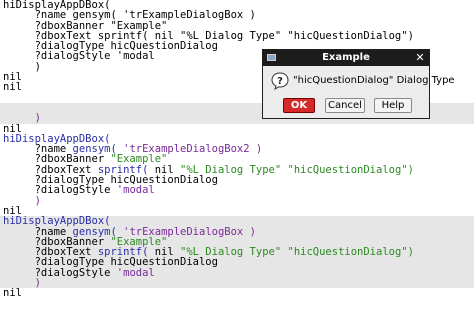 This screenshot has height=315, width=474. Describe the element at coordinates (129, 15) in the screenshot. I see `code-token: ?name gensym( 'trExampleDialogBox )` at that location.